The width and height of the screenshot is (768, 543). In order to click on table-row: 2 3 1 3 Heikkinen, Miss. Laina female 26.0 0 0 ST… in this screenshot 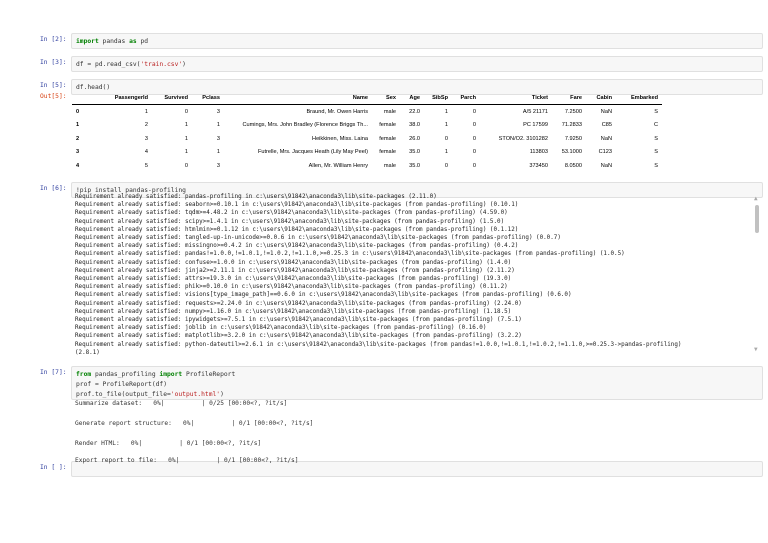, I will do `click(367, 139)`.